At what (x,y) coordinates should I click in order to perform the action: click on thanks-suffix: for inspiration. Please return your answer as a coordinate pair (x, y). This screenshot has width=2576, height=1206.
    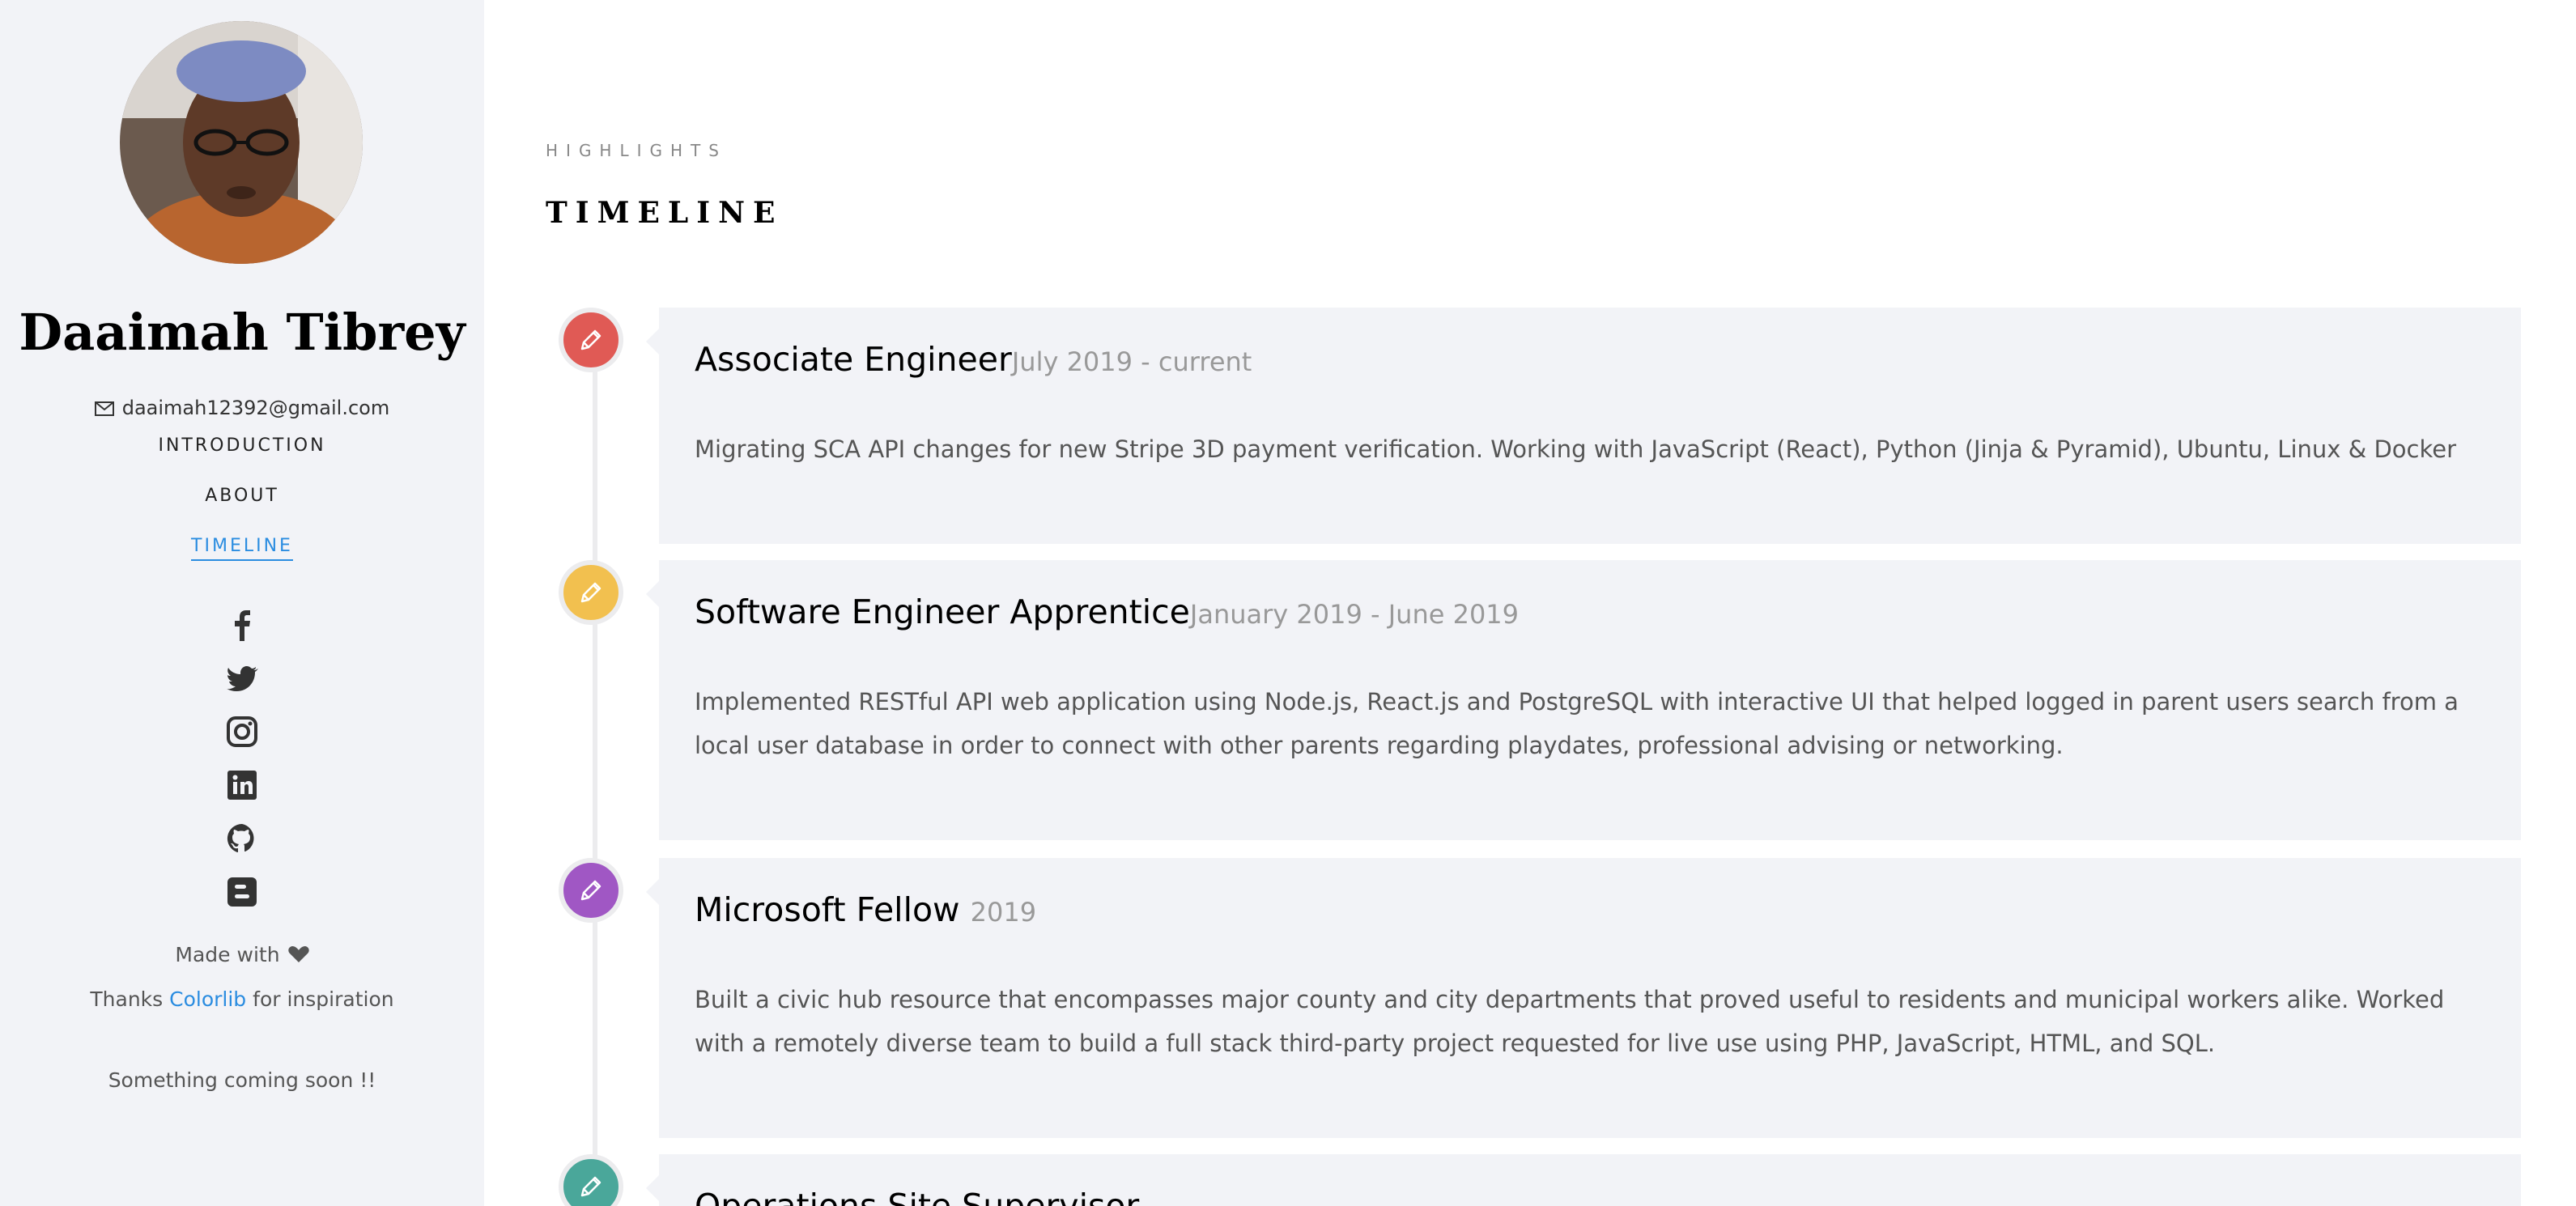
    Looking at the image, I should click on (324, 999).